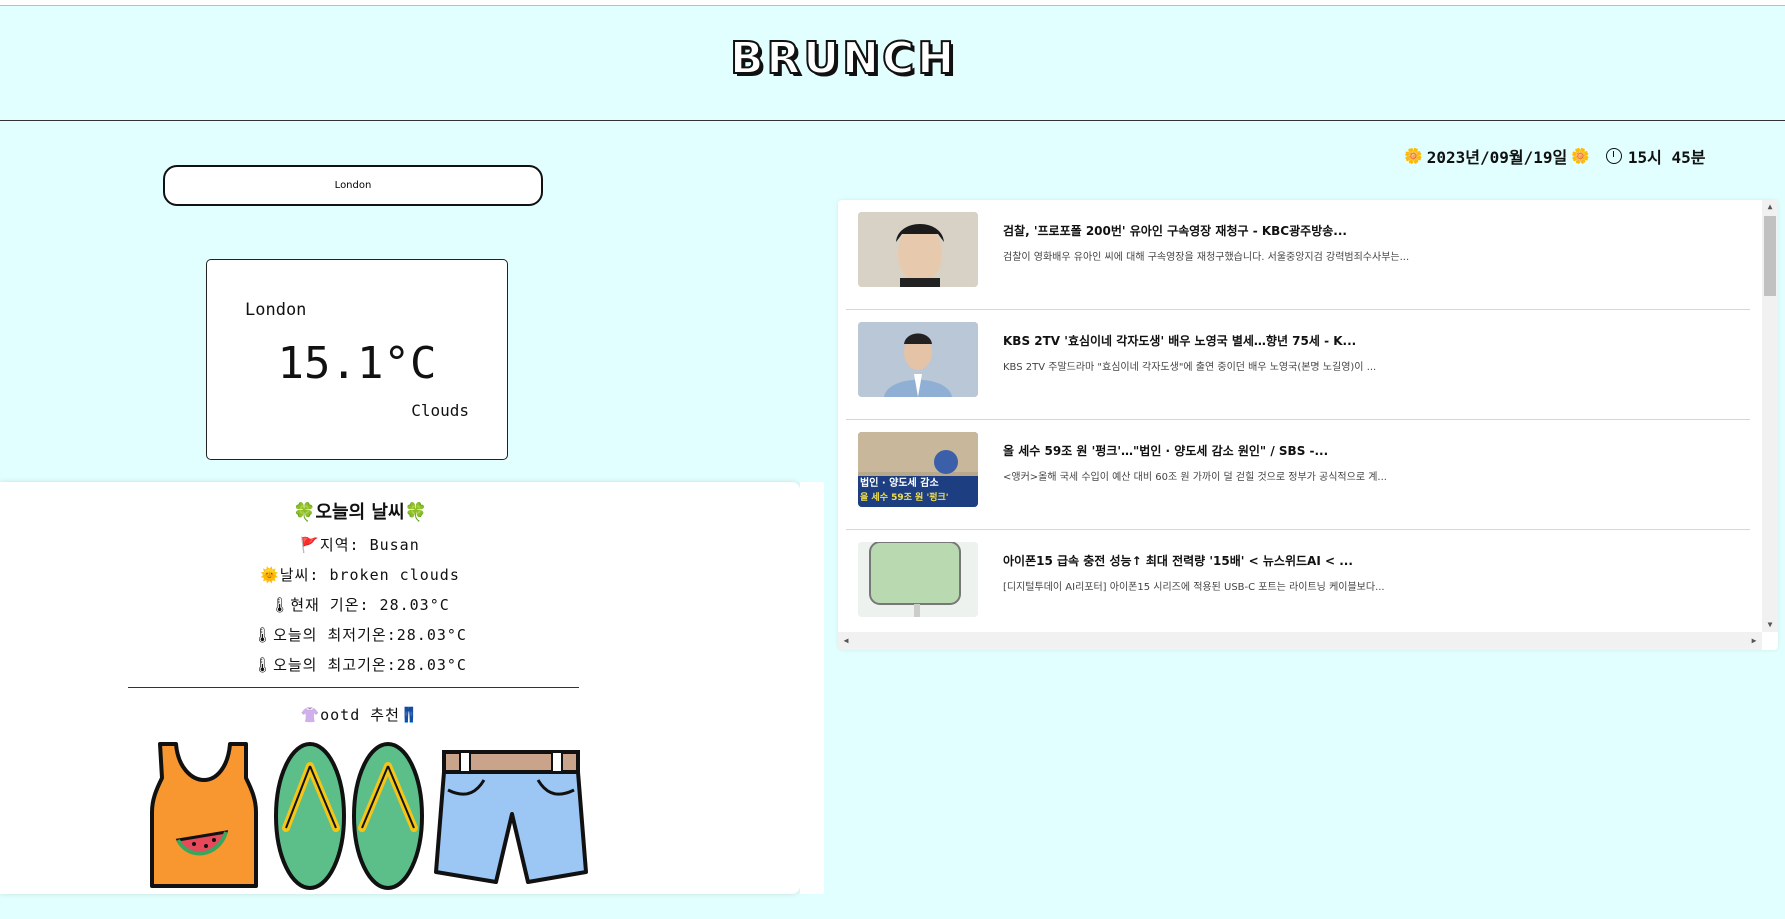 The width and height of the screenshot is (1785, 919). Describe the element at coordinates (360, 575) in the screenshot. I see `weather-line: 🌞날씨: broken clouds` at that location.